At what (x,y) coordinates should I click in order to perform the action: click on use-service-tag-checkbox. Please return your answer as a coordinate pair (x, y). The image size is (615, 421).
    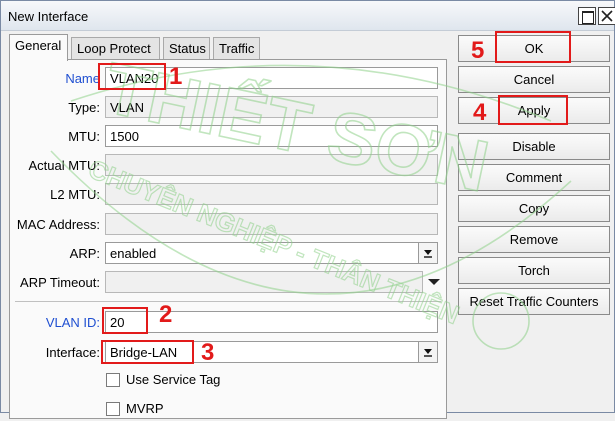
    Looking at the image, I should click on (113, 380).